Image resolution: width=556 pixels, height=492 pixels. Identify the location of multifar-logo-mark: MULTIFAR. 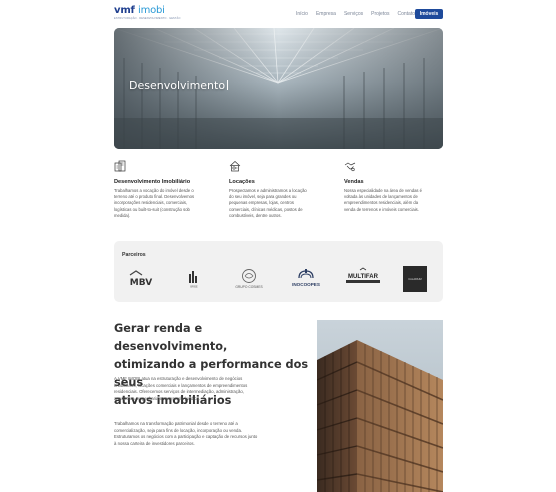
(363, 275).